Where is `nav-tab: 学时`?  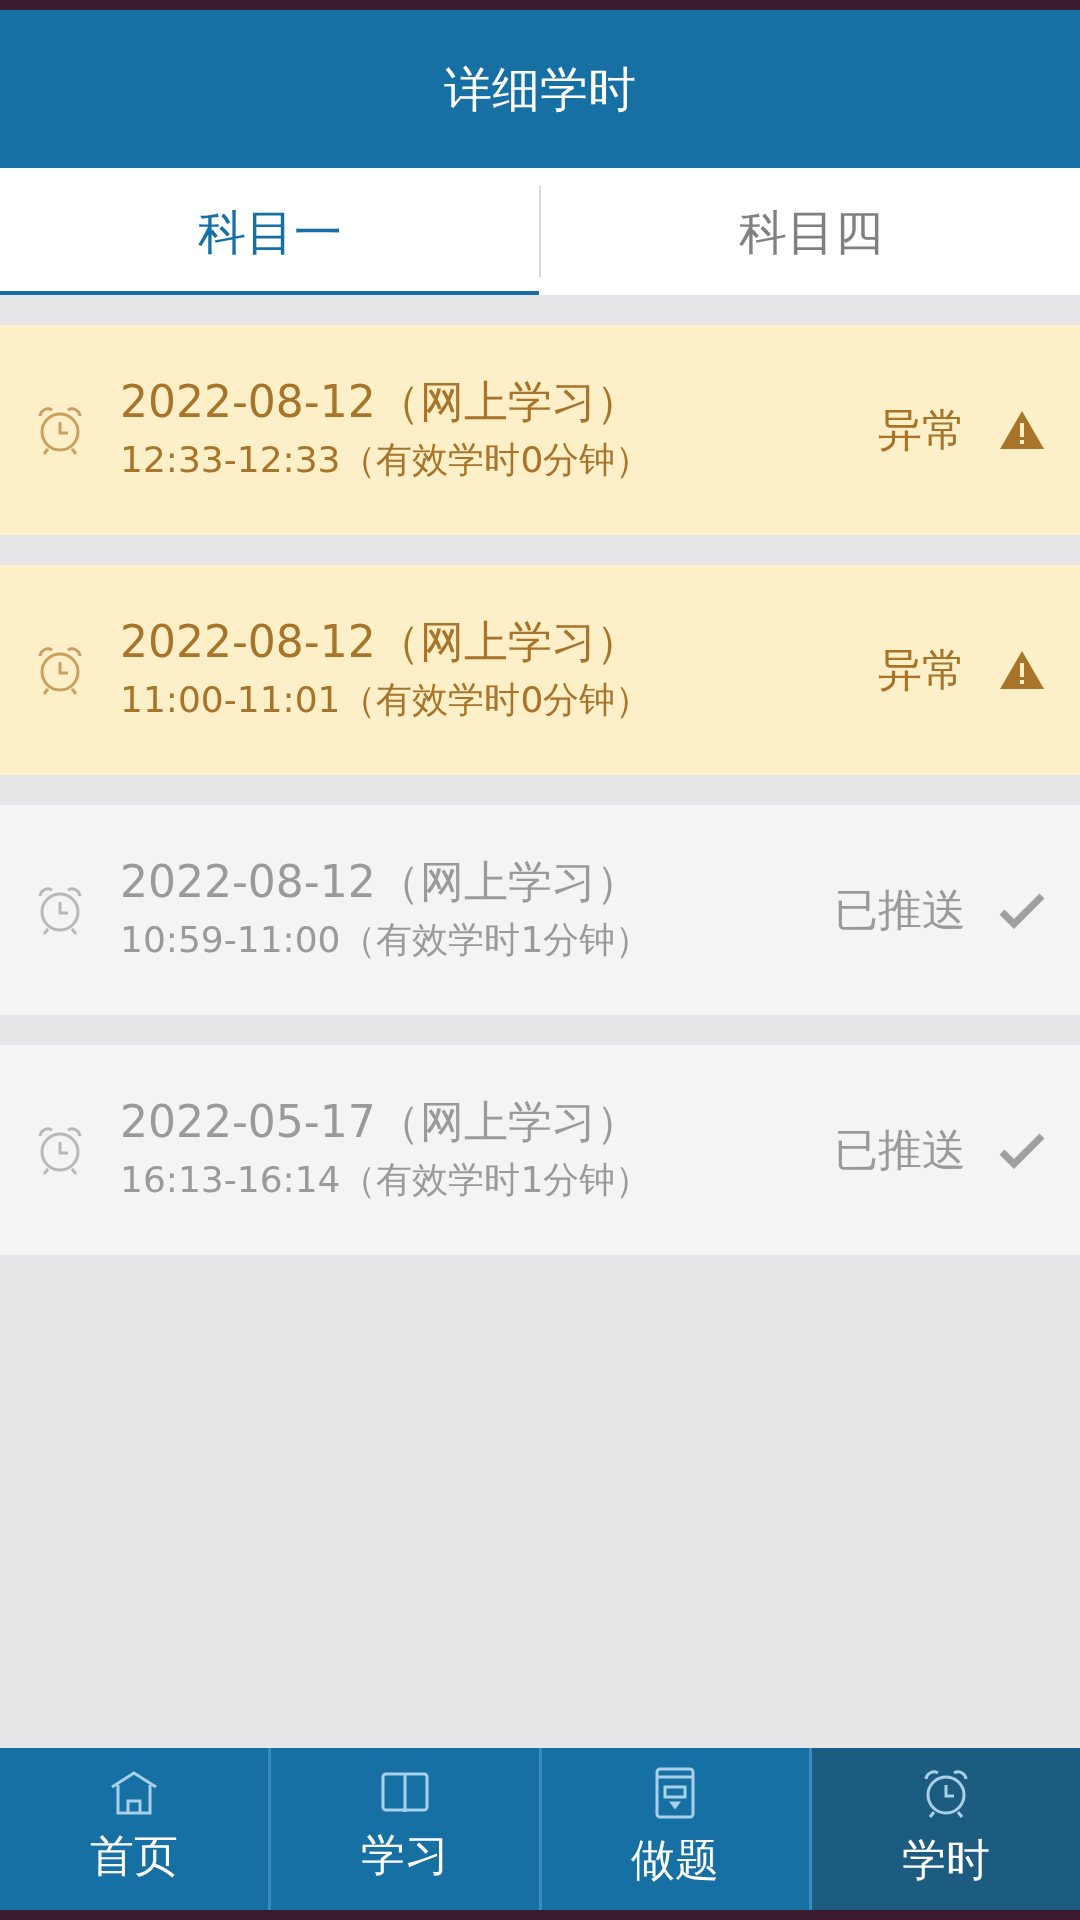 nav-tab: 学时 is located at coordinates (944, 1829).